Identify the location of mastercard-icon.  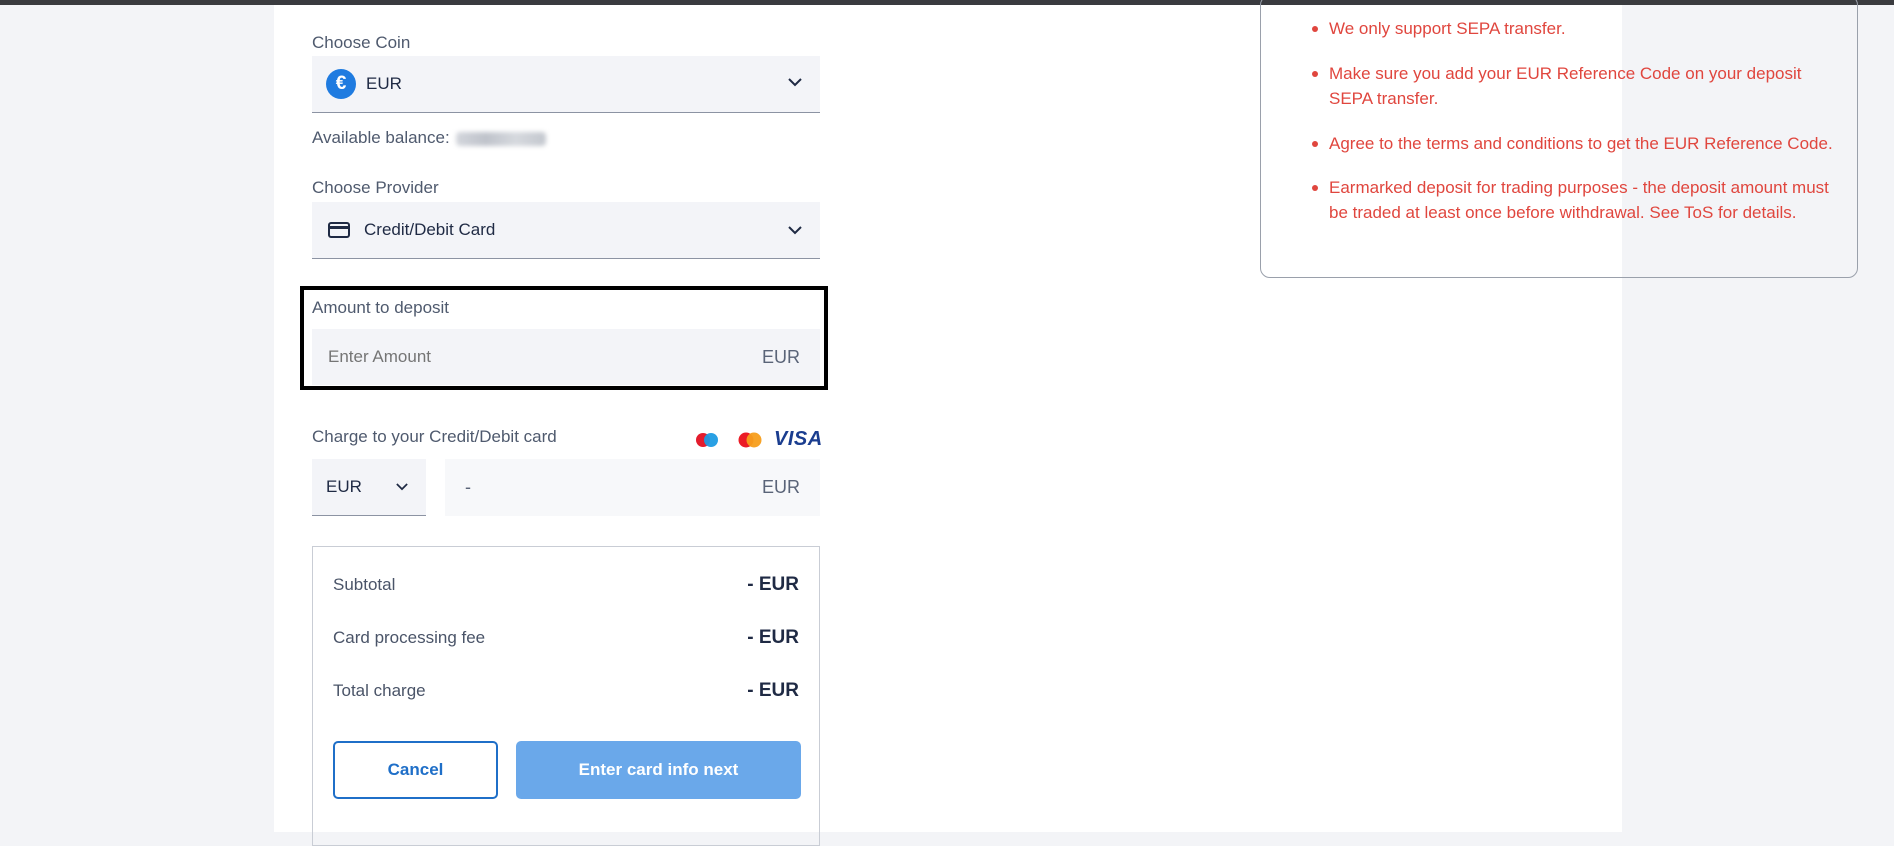
(750, 439).